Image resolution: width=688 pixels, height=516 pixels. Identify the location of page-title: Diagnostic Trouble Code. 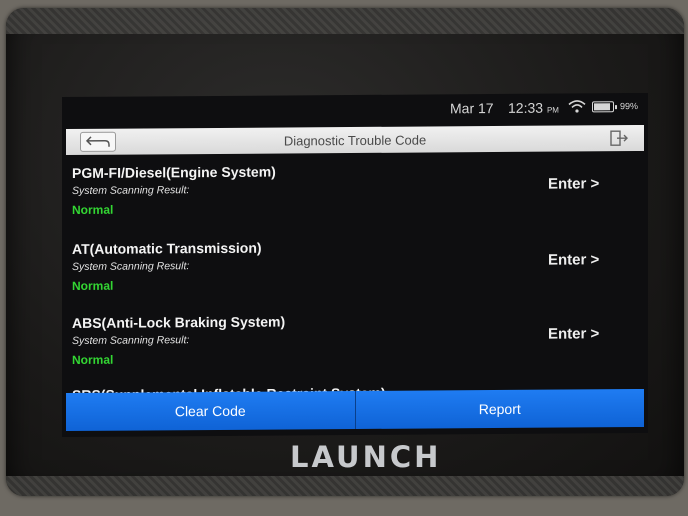
(355, 140).